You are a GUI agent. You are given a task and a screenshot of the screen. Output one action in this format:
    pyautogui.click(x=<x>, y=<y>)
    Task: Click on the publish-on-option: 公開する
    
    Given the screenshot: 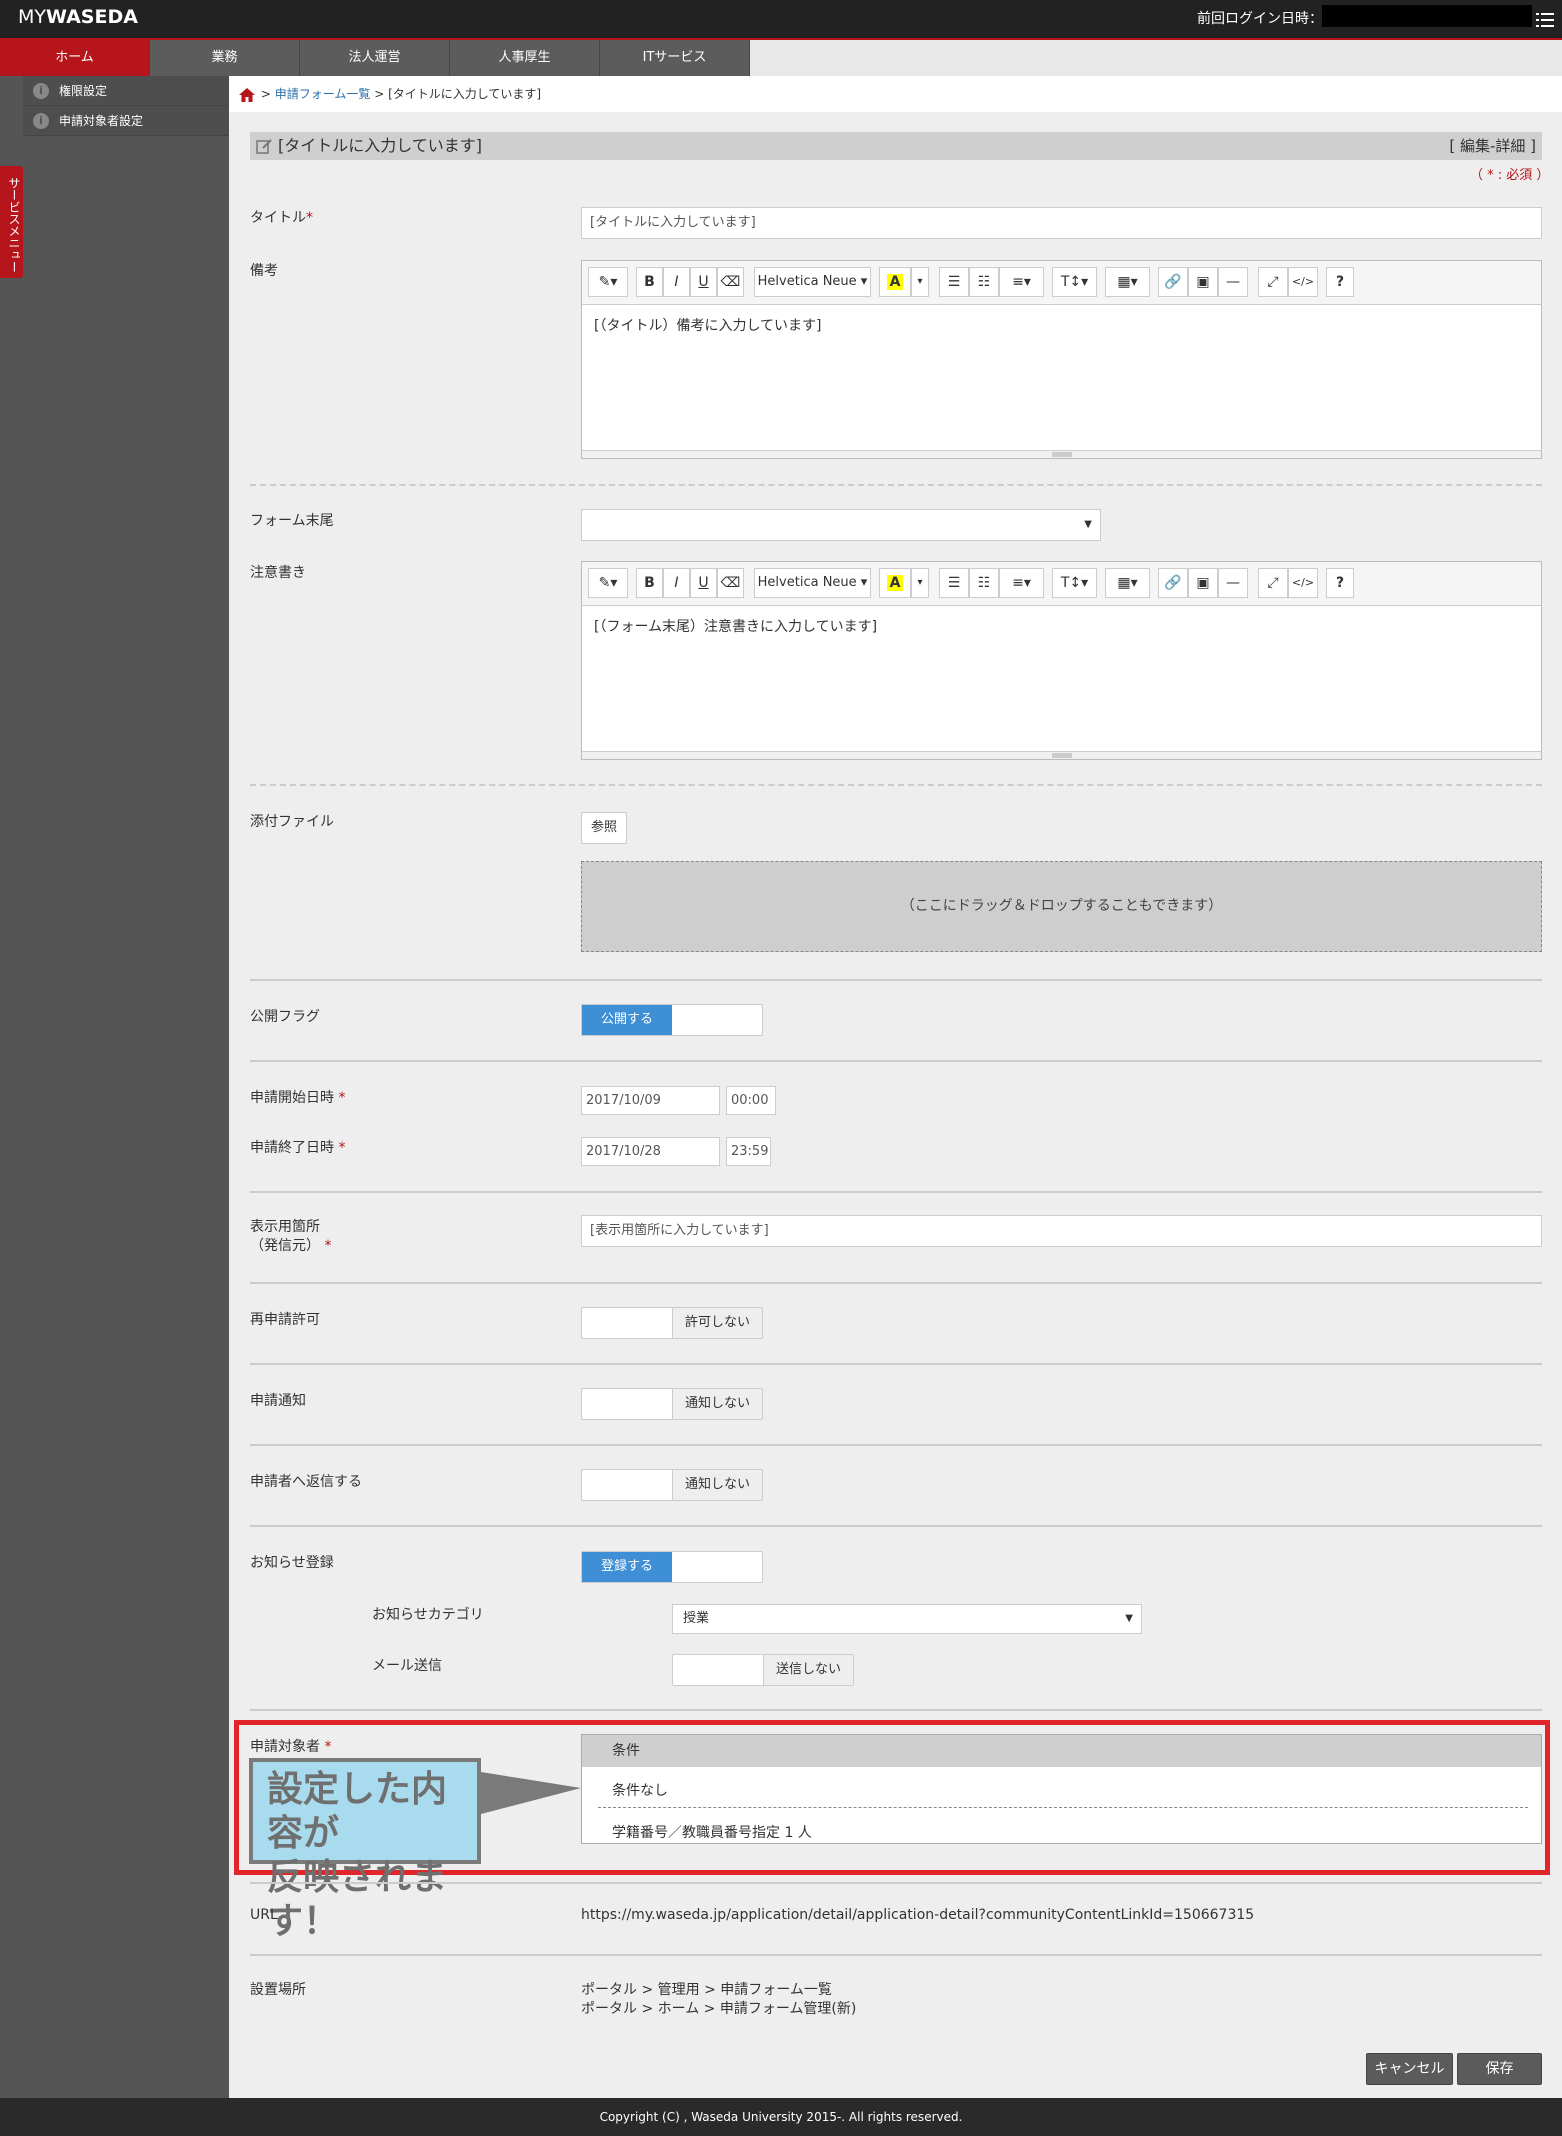 What is the action you would take?
    pyautogui.click(x=627, y=1020)
    